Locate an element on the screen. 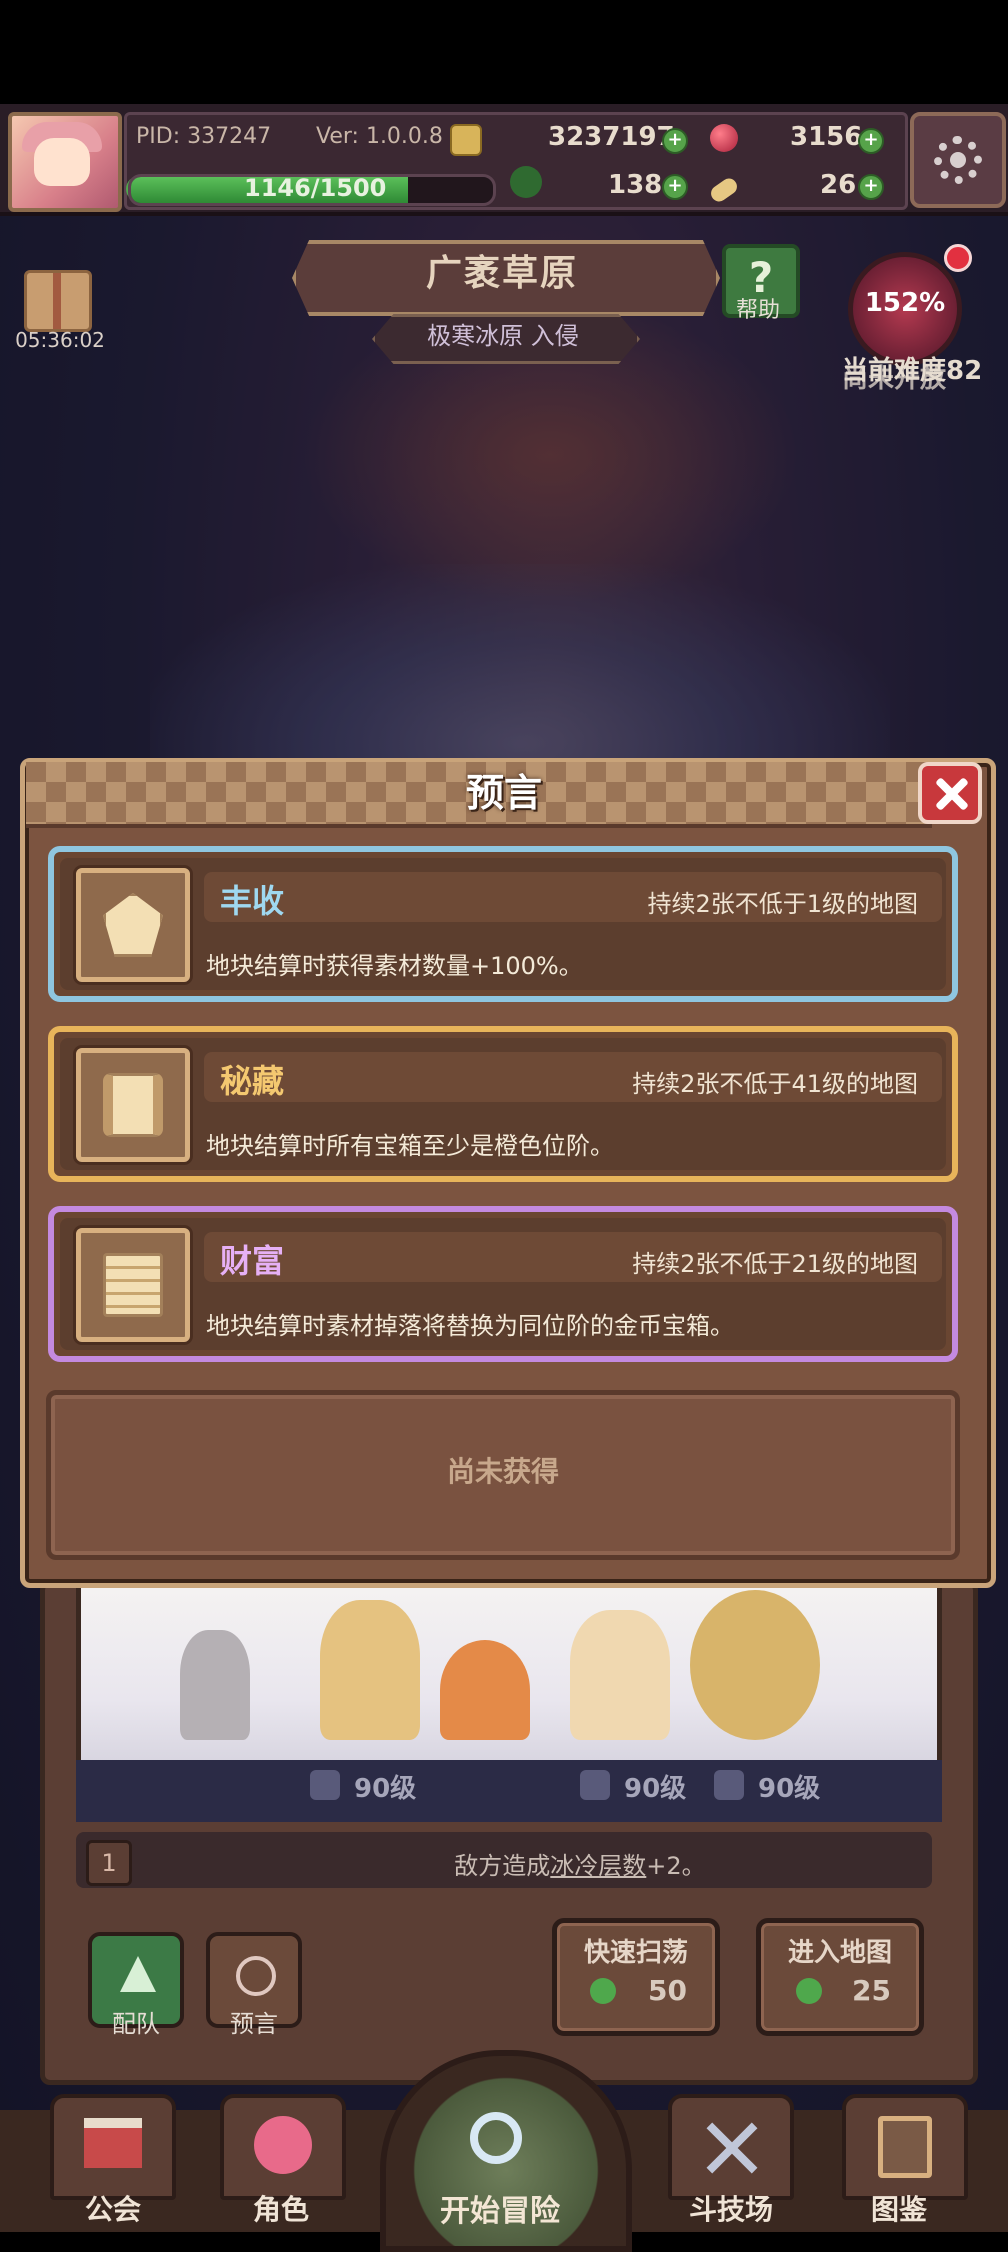 This screenshot has height=2252, width=1008. gear-icon is located at coordinates (958, 160).